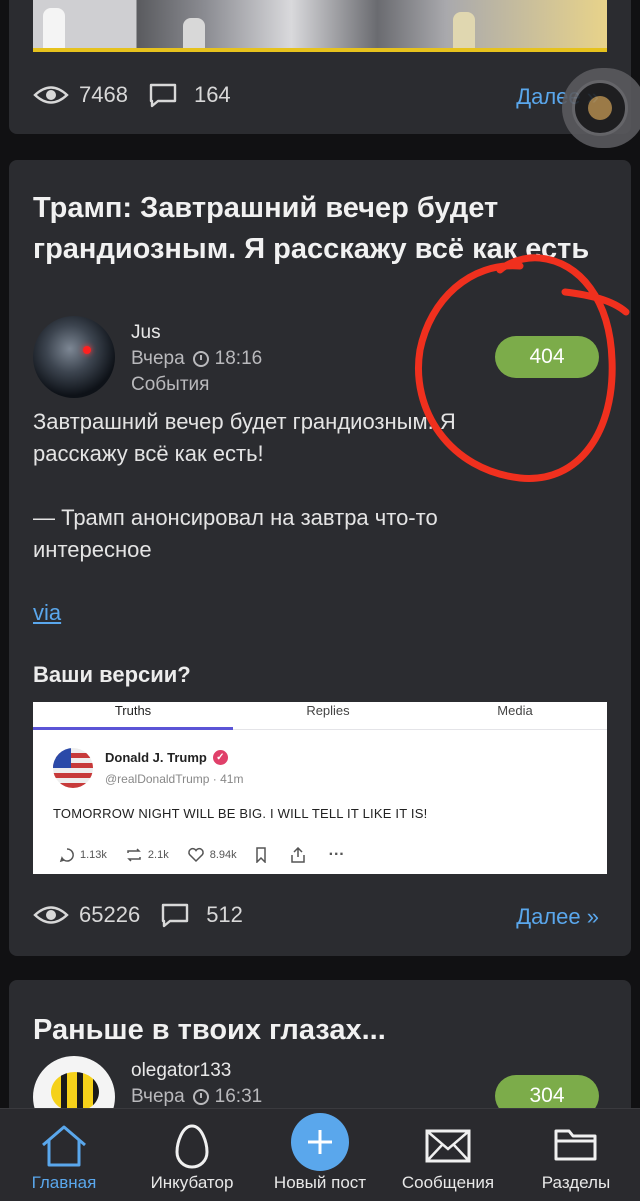  What do you see at coordinates (235, 517) in the screenshot?
I see `post-text-line: — Трамп анонсировал на завтра что-то` at bounding box center [235, 517].